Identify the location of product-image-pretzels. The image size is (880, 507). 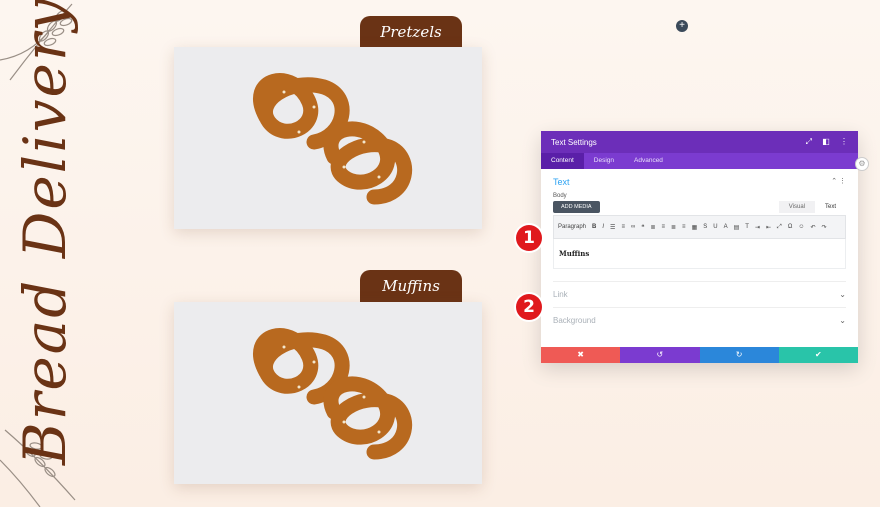
(328, 138).